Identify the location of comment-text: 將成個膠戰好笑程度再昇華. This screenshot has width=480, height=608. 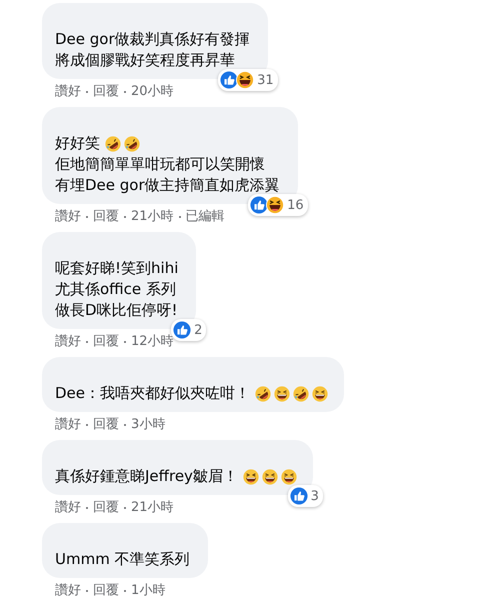
(145, 60).